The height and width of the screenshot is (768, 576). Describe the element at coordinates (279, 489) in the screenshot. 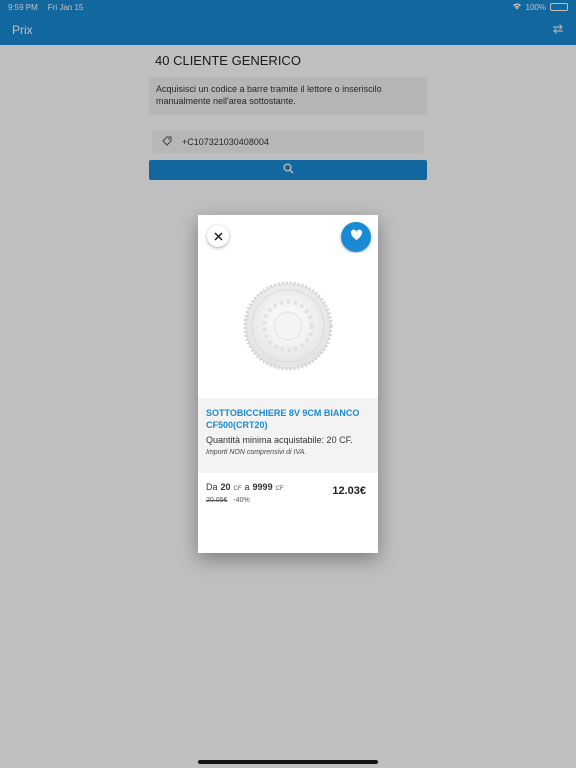

I see `range-unit-end: CF` at that location.